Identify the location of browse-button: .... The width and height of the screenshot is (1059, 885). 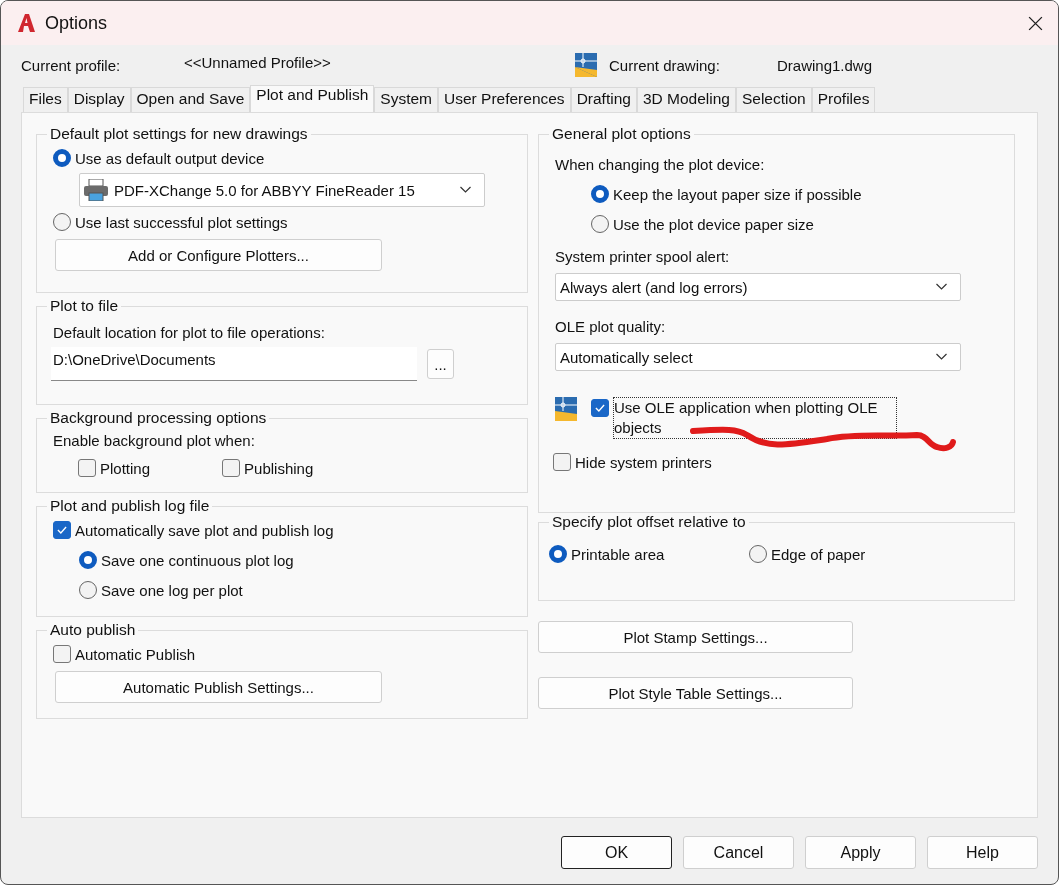
(440, 364).